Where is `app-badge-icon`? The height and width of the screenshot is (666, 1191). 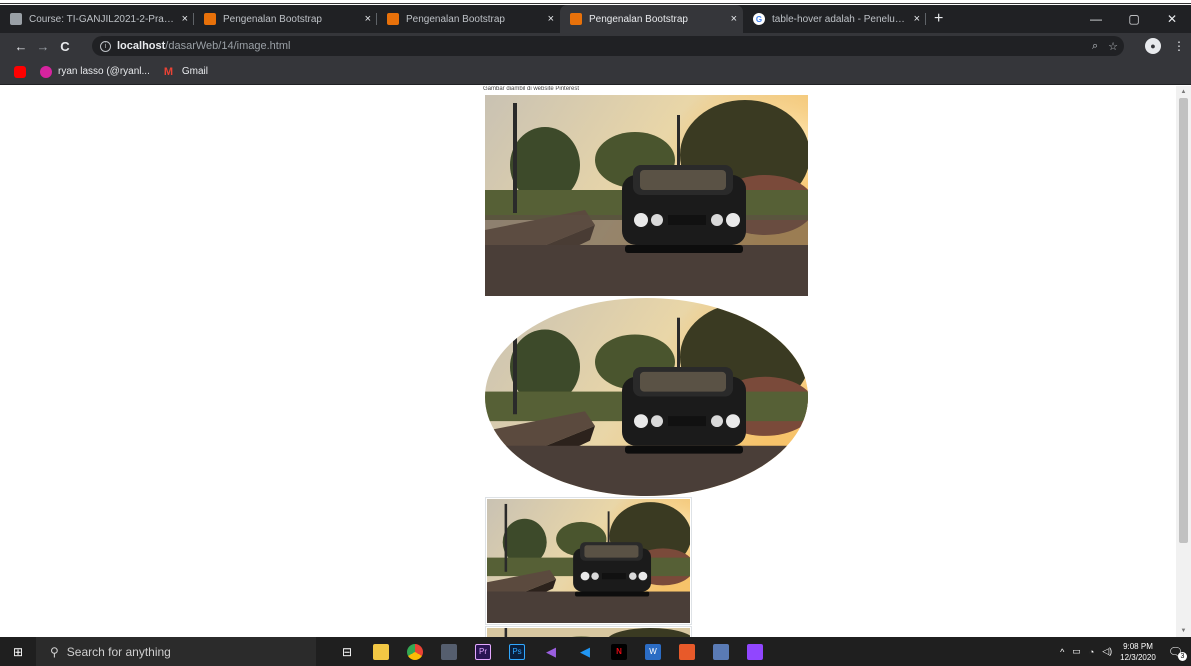 app-badge-icon is located at coordinates (721, 651).